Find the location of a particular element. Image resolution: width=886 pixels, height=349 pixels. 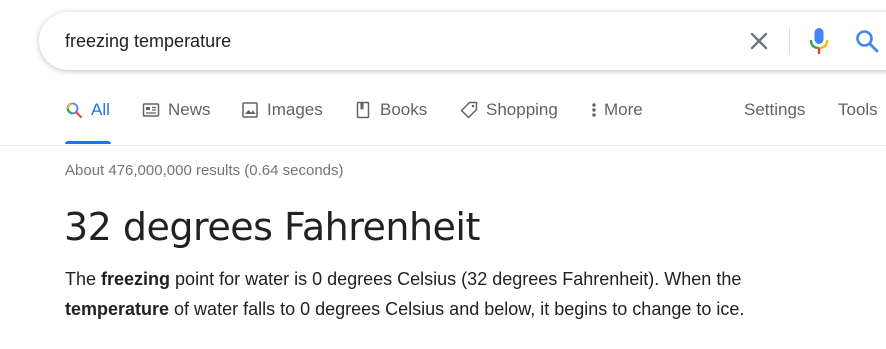

snippet-text: The is located at coordinates (83, 279).